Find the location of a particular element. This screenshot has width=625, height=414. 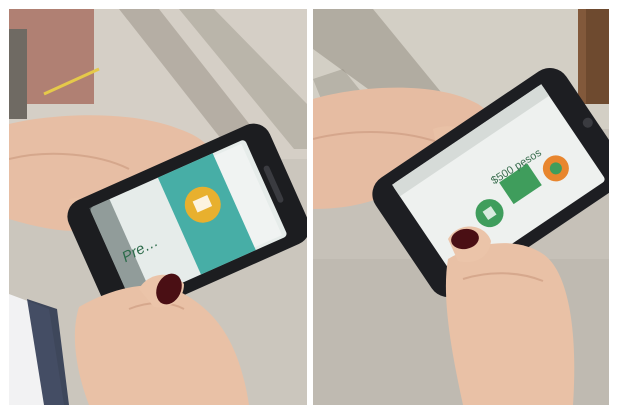

right-hand is located at coordinates (510, 324).